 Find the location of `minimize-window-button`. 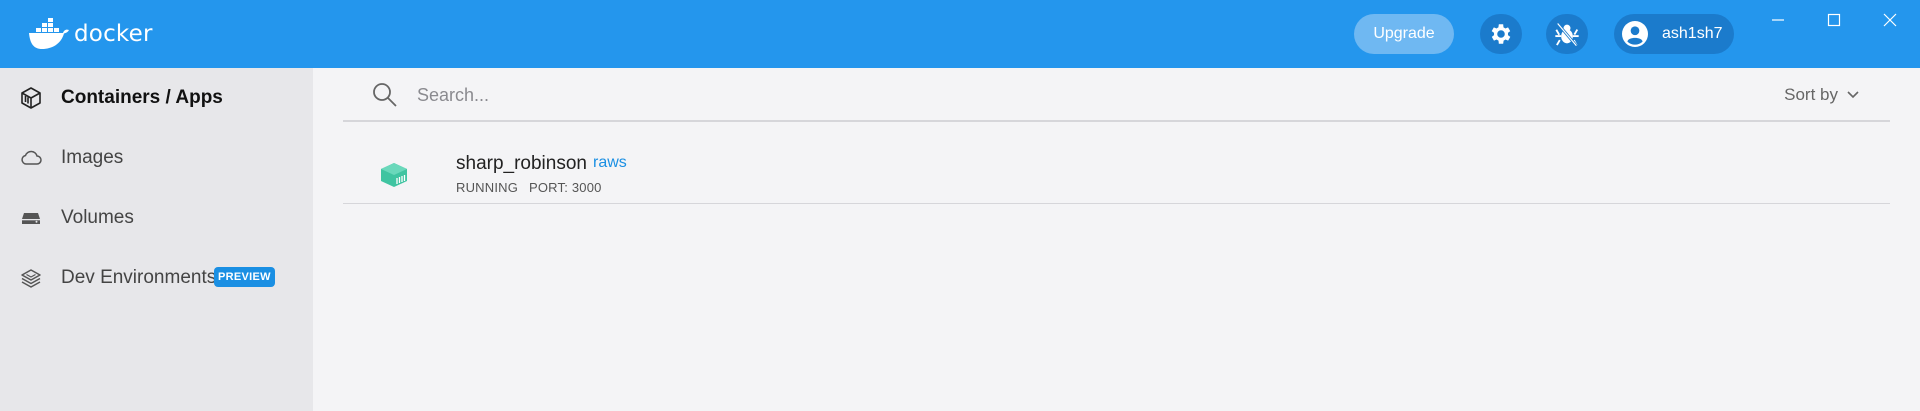

minimize-window-button is located at coordinates (1778, 20).